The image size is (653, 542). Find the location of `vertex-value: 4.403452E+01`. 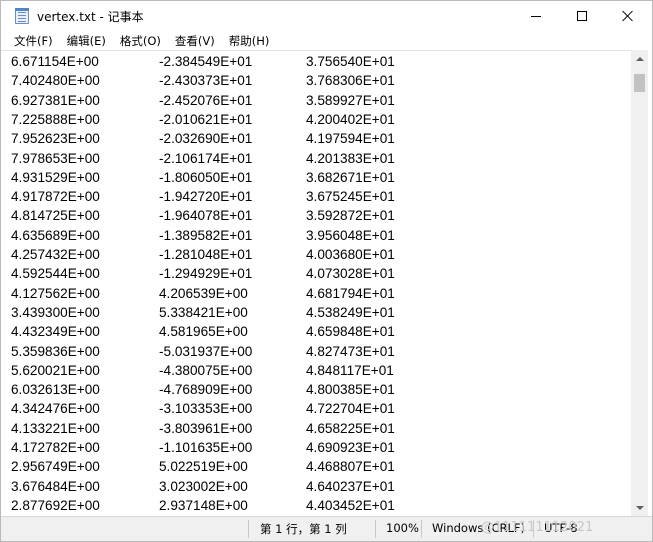

vertex-value: 4.403452E+01 is located at coordinates (350, 505).